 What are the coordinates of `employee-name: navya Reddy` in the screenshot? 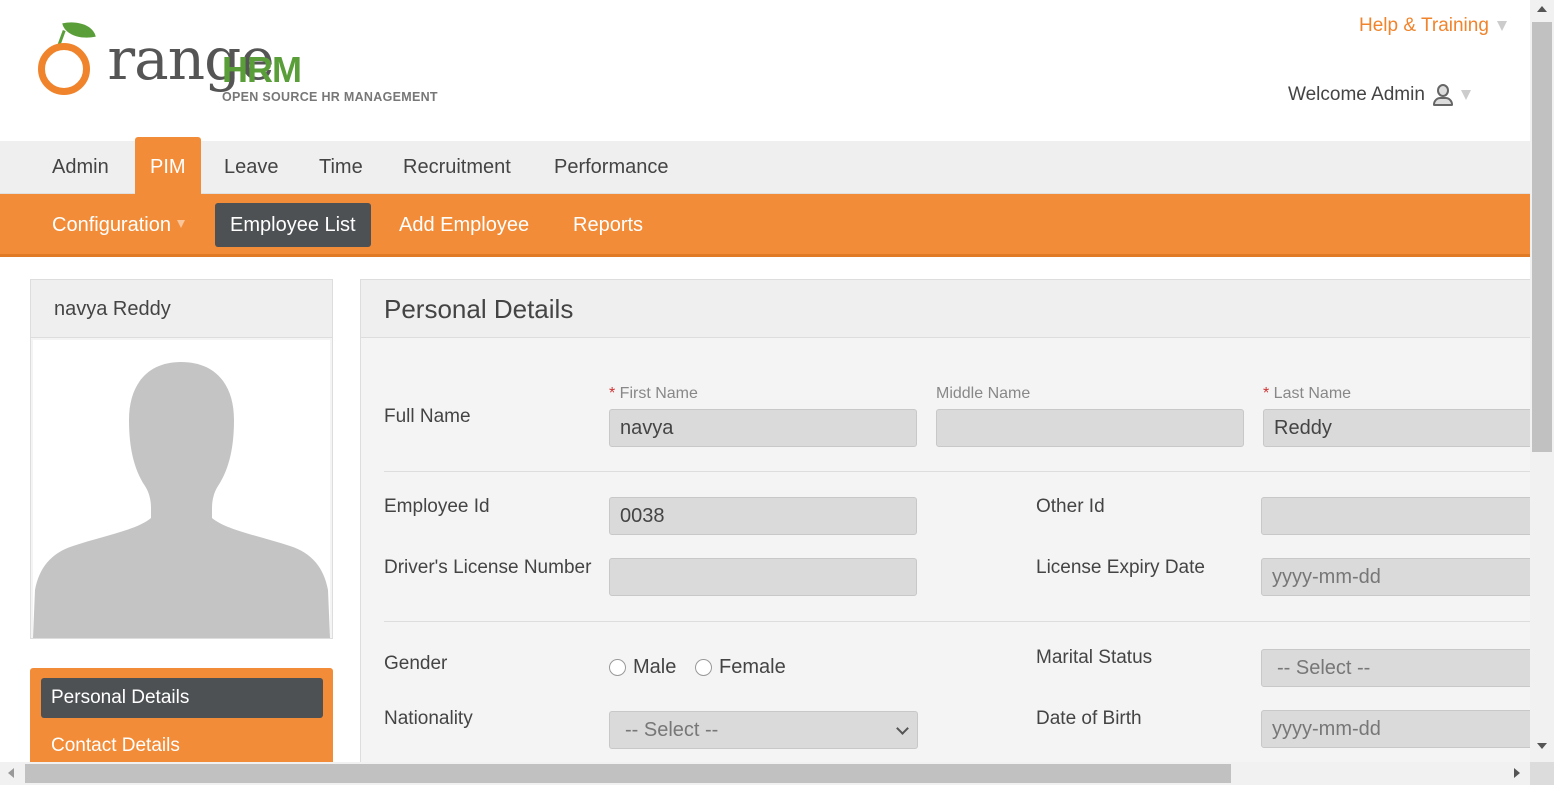 It's located at (181, 309).